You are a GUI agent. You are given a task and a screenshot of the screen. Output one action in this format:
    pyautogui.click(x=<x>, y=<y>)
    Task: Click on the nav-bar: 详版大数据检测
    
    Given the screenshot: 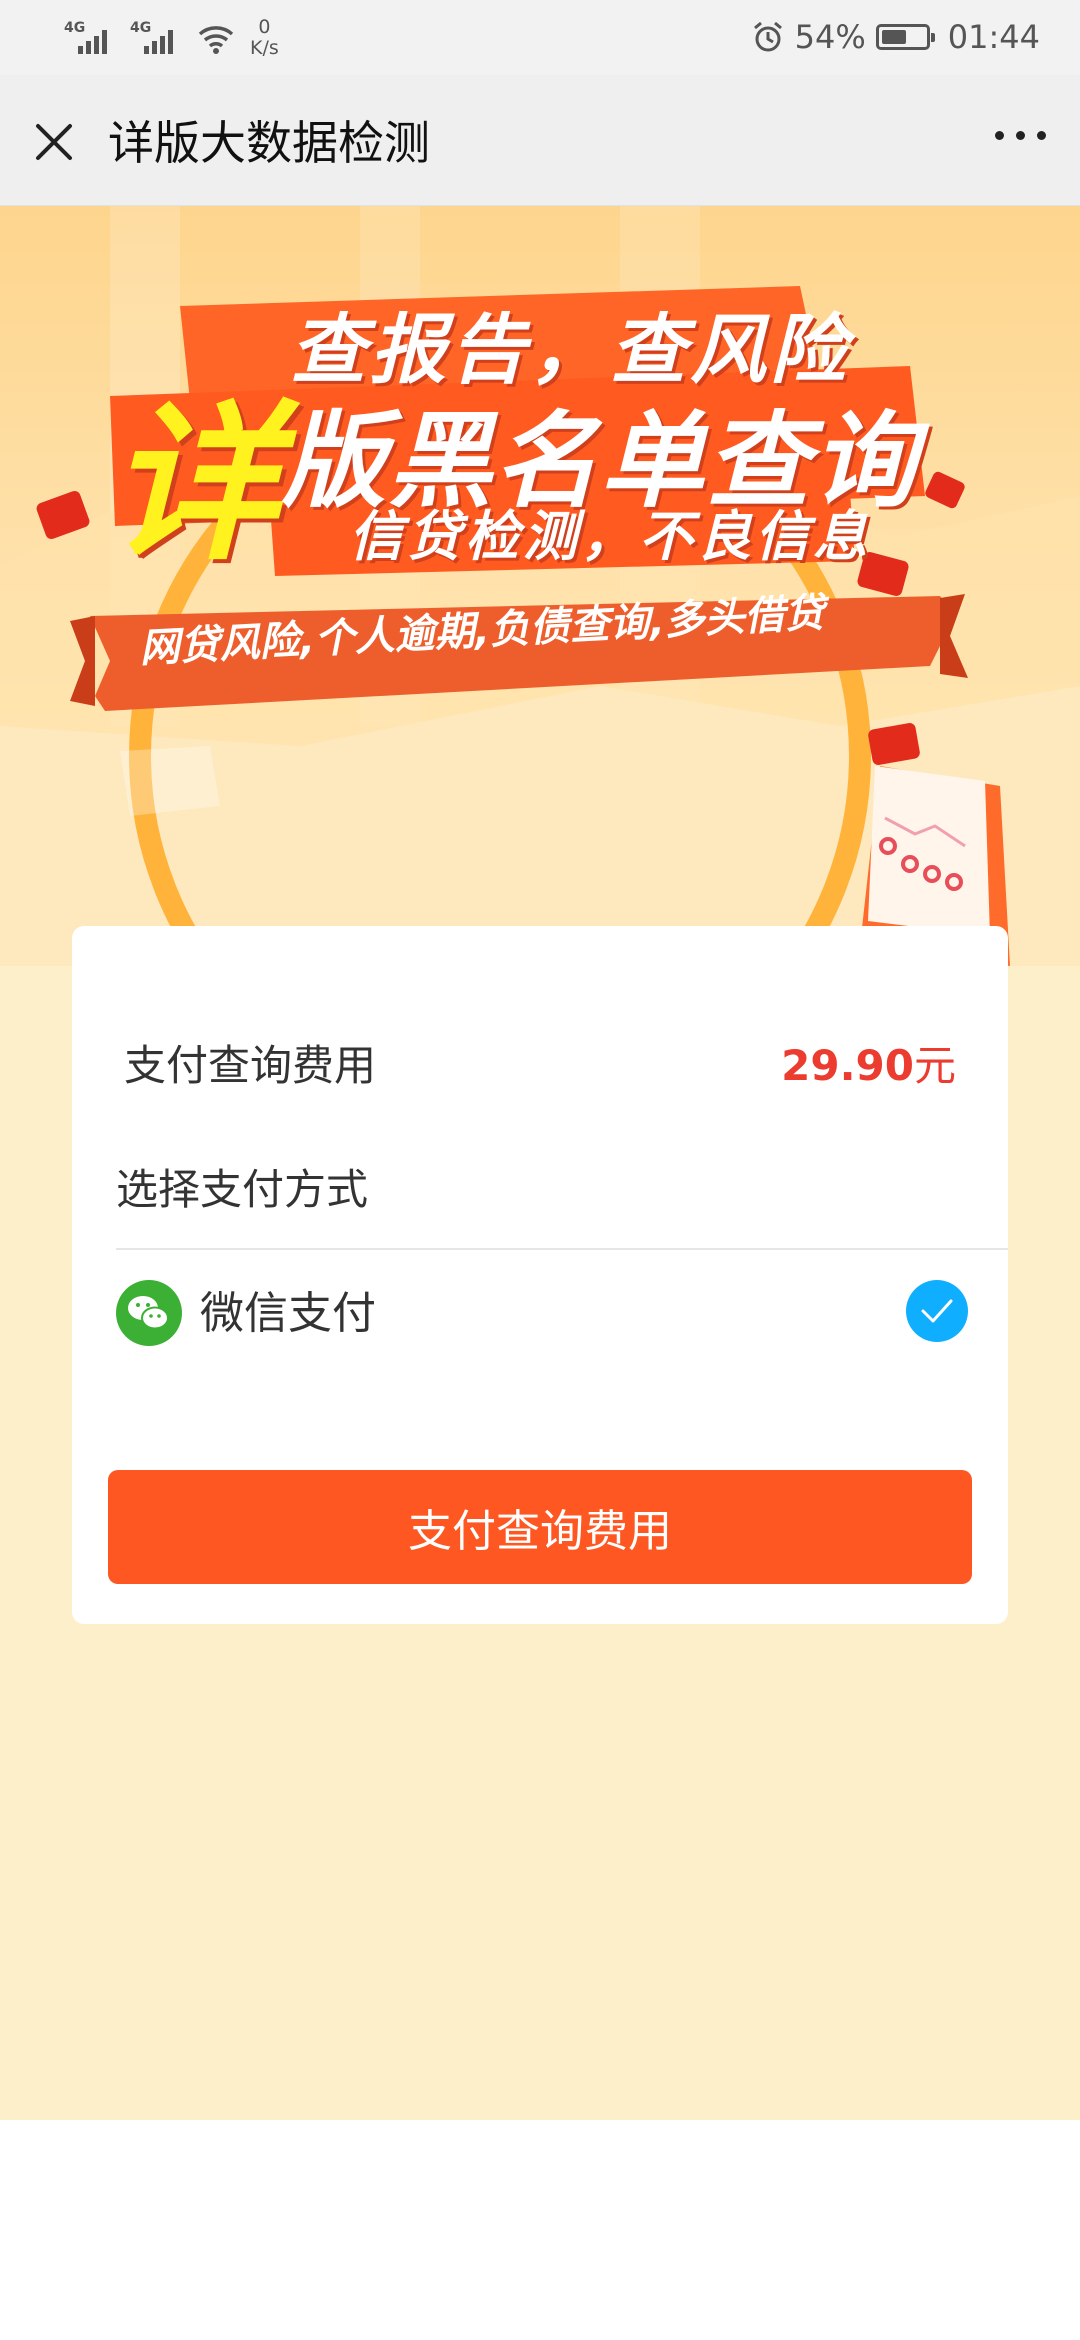 What is the action you would take?
    pyautogui.click(x=540, y=140)
    